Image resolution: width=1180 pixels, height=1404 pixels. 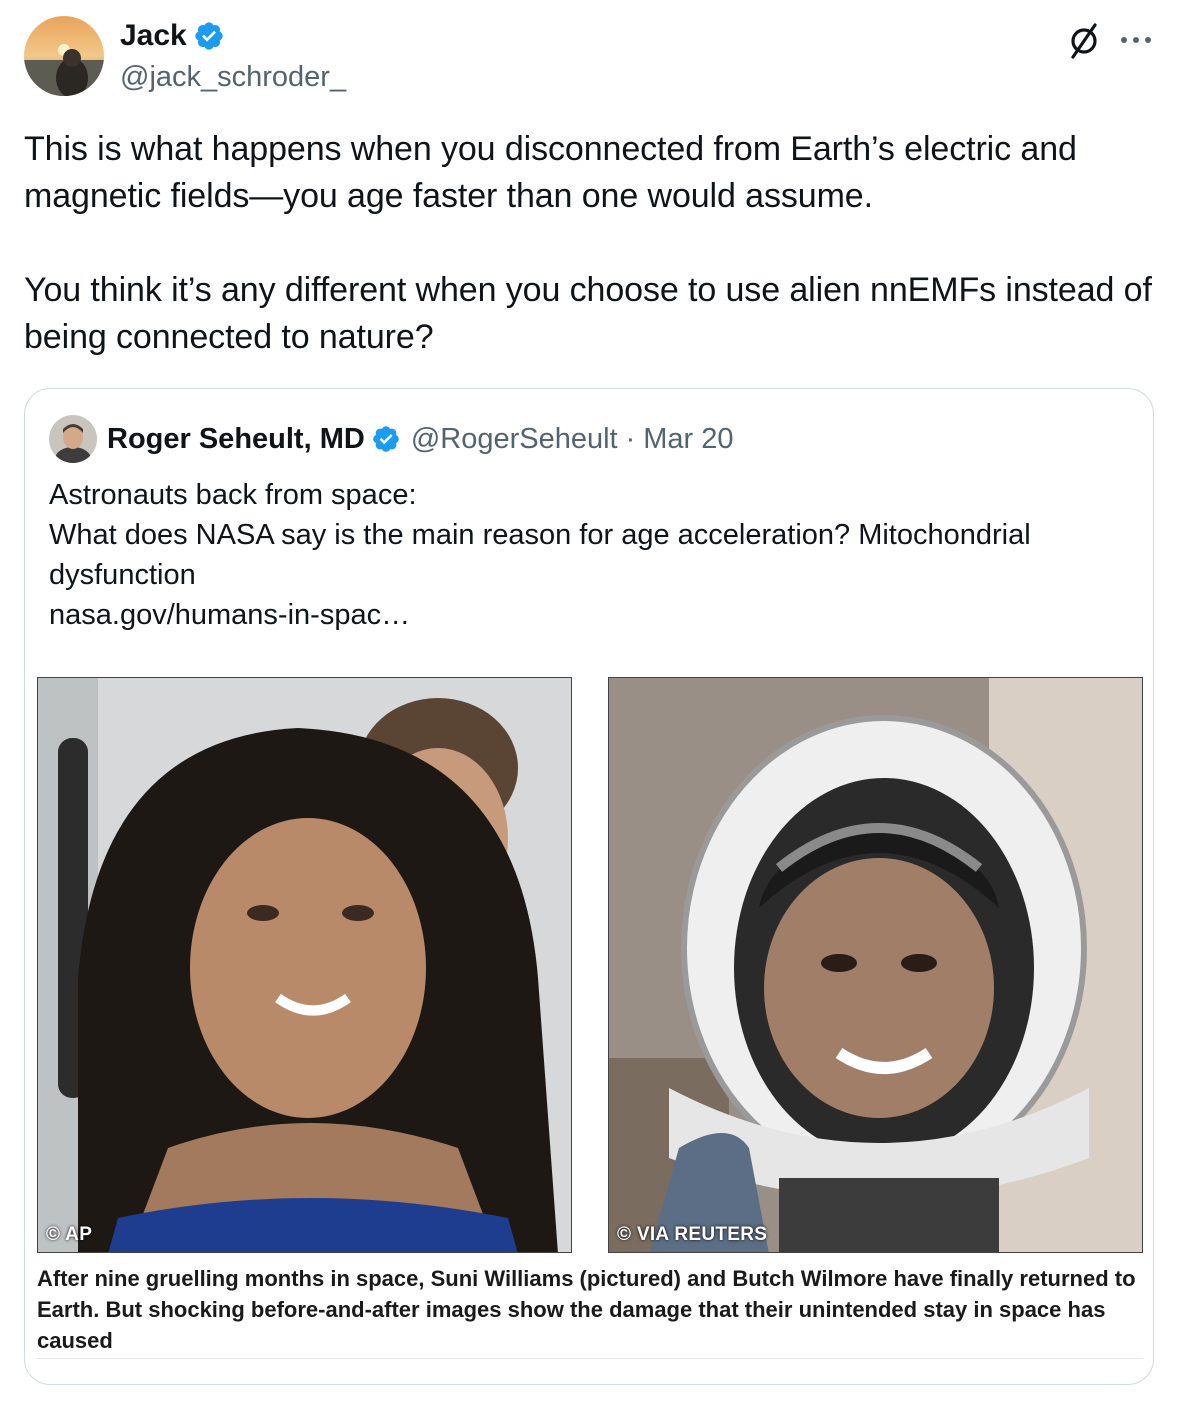 What do you see at coordinates (236, 439) in the screenshot?
I see `quoted-author-name: Roger Seheult, MD` at bounding box center [236, 439].